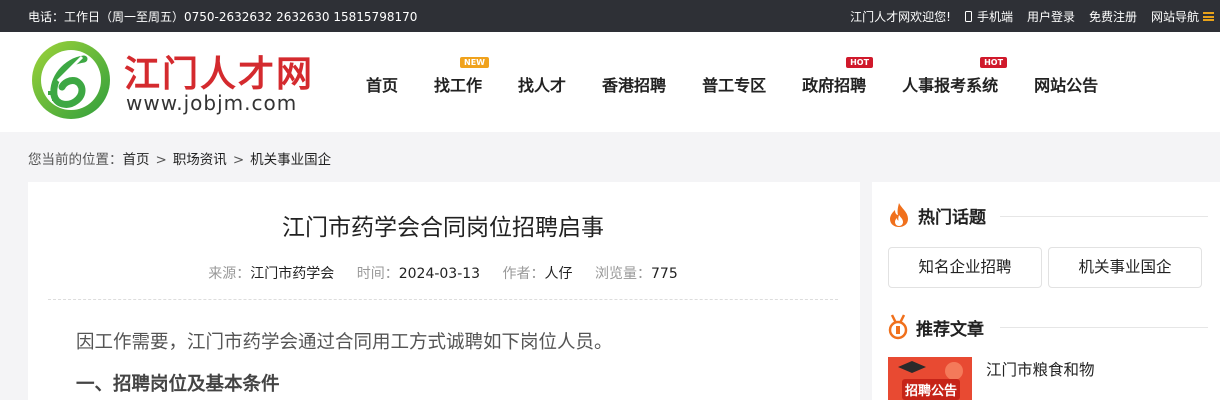  What do you see at coordinates (1208, 16) in the screenshot?
I see `menu-icon` at bounding box center [1208, 16].